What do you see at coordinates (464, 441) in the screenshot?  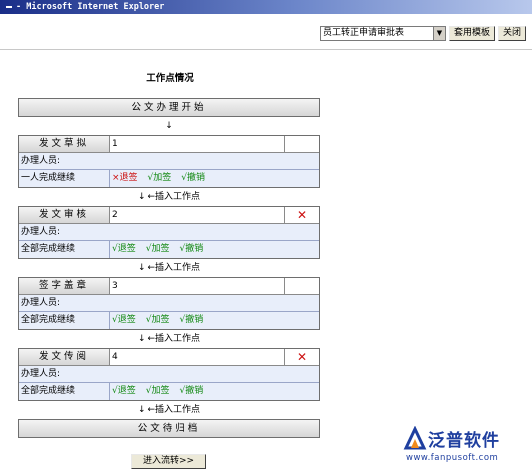 I see `logo-name: 泛普软件` at bounding box center [464, 441].